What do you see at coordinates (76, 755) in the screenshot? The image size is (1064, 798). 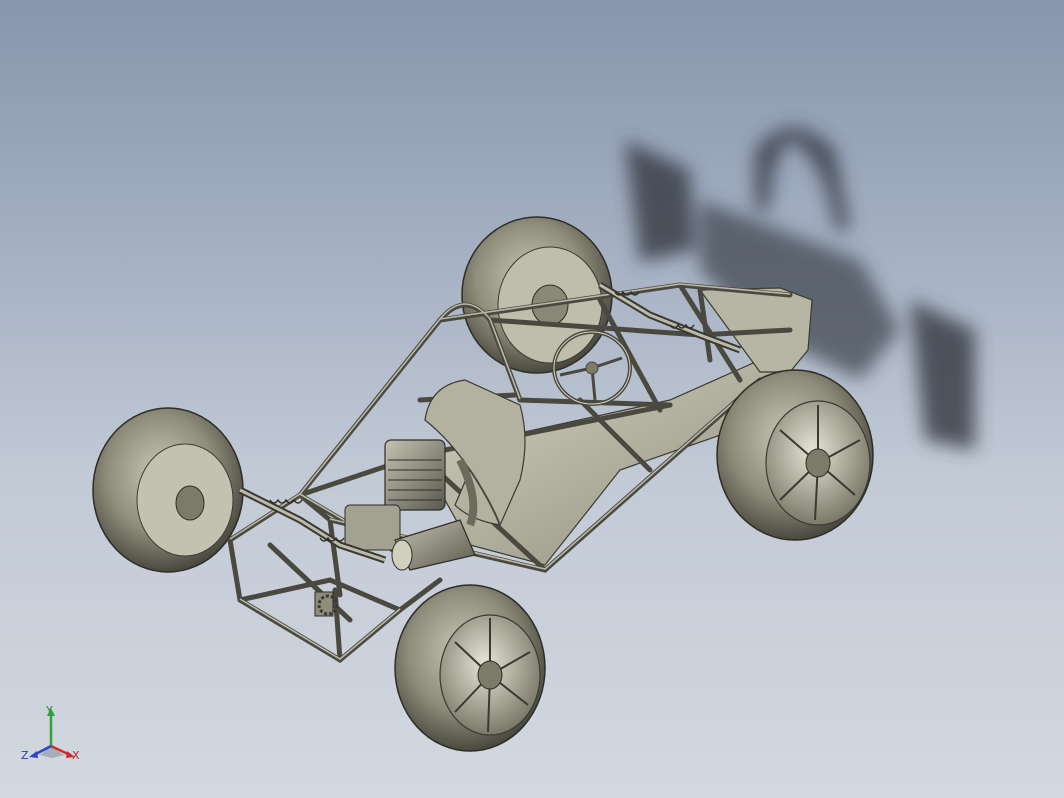 I see `triad-x-label: X` at bounding box center [76, 755].